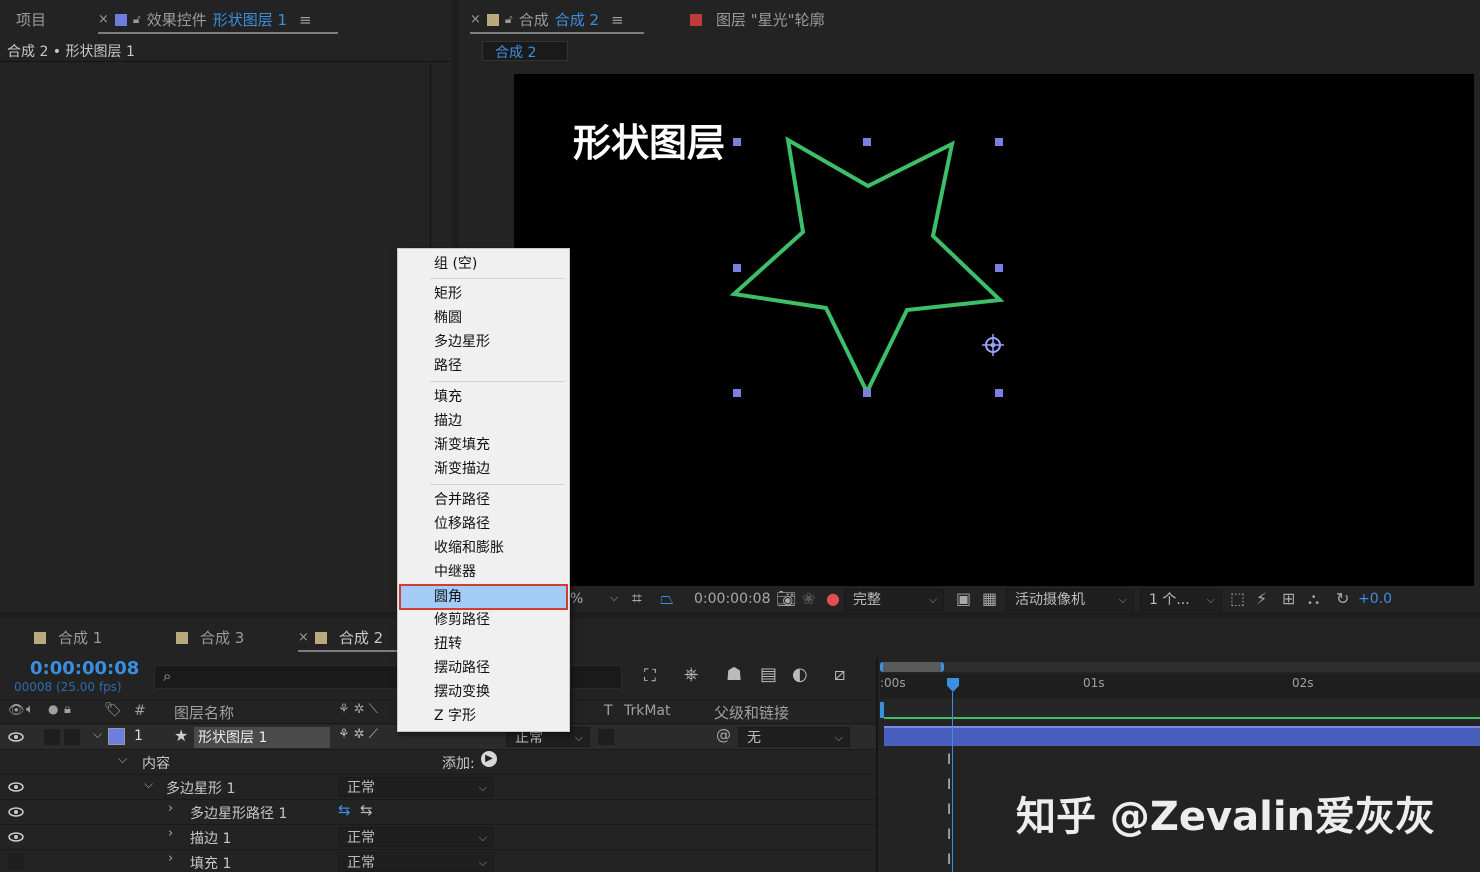 This screenshot has height=872, width=1480. Describe the element at coordinates (276, 677) in the screenshot. I see `layer-search-input: ⌕` at that location.